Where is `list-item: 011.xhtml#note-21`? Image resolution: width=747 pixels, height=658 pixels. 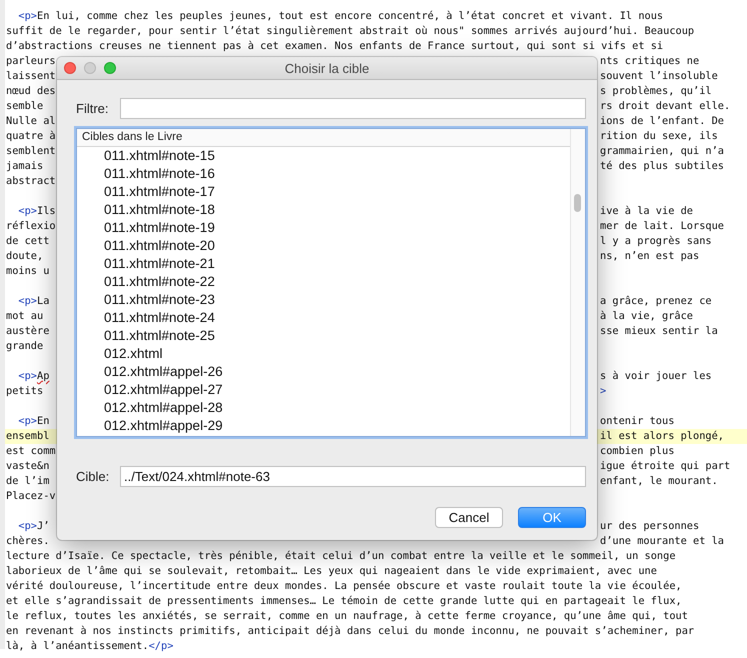
list-item: 011.xhtml#note-21 is located at coordinates (146, 264).